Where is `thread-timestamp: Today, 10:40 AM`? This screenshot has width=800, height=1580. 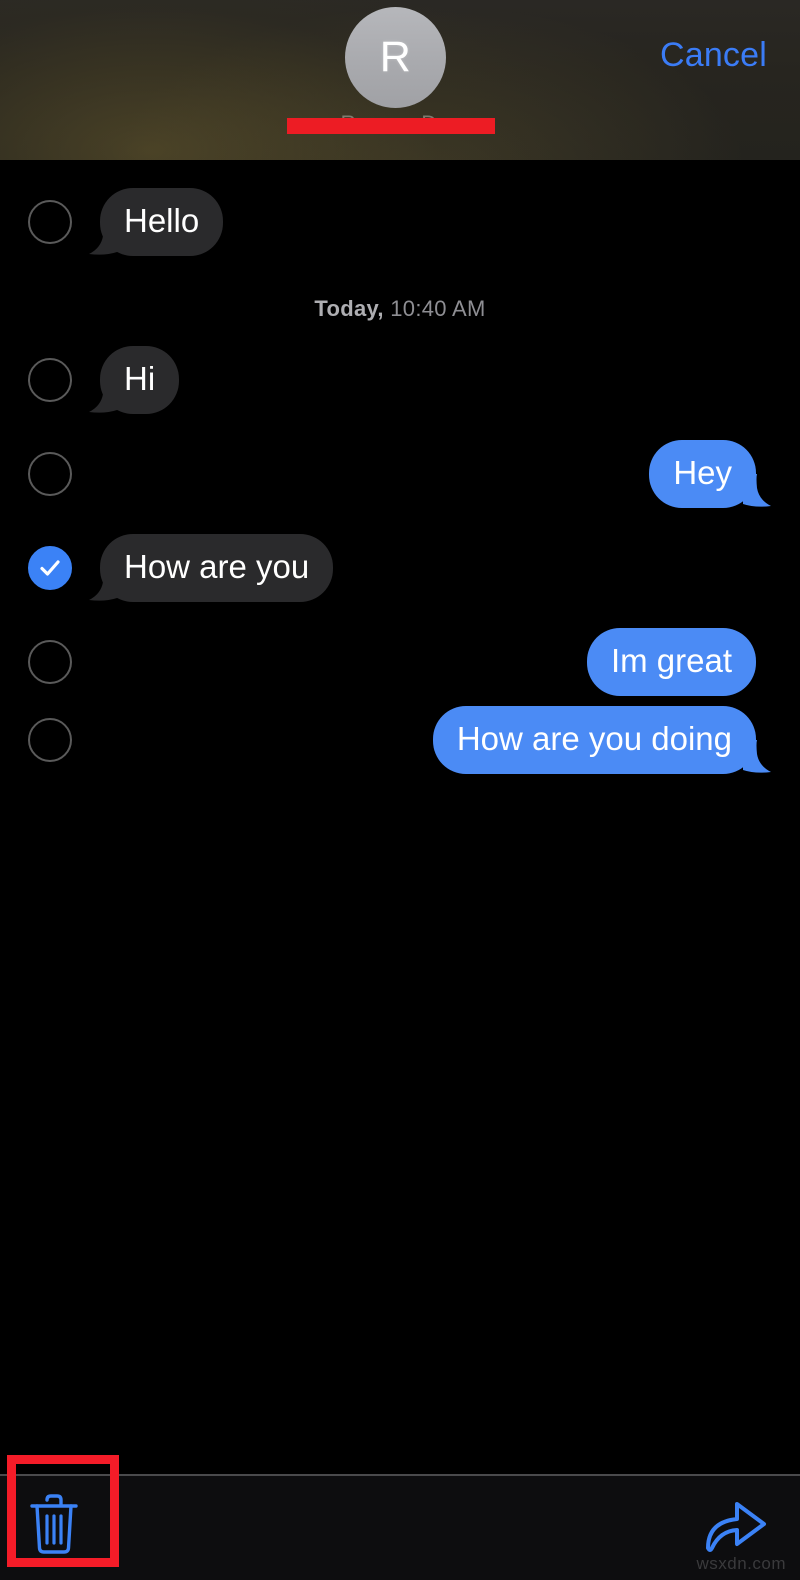
thread-timestamp: Today, 10:40 AM is located at coordinates (400, 309).